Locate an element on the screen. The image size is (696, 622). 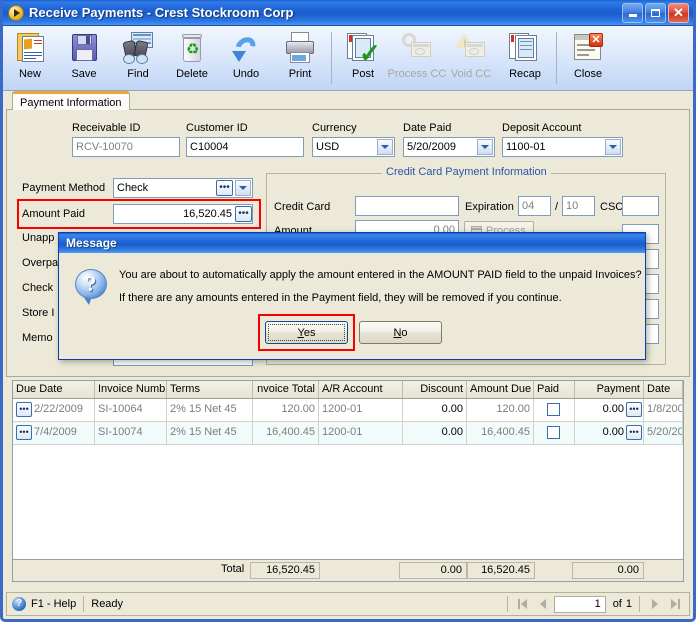
toolbar-undo-label: Undo is located at coordinates (246, 74).